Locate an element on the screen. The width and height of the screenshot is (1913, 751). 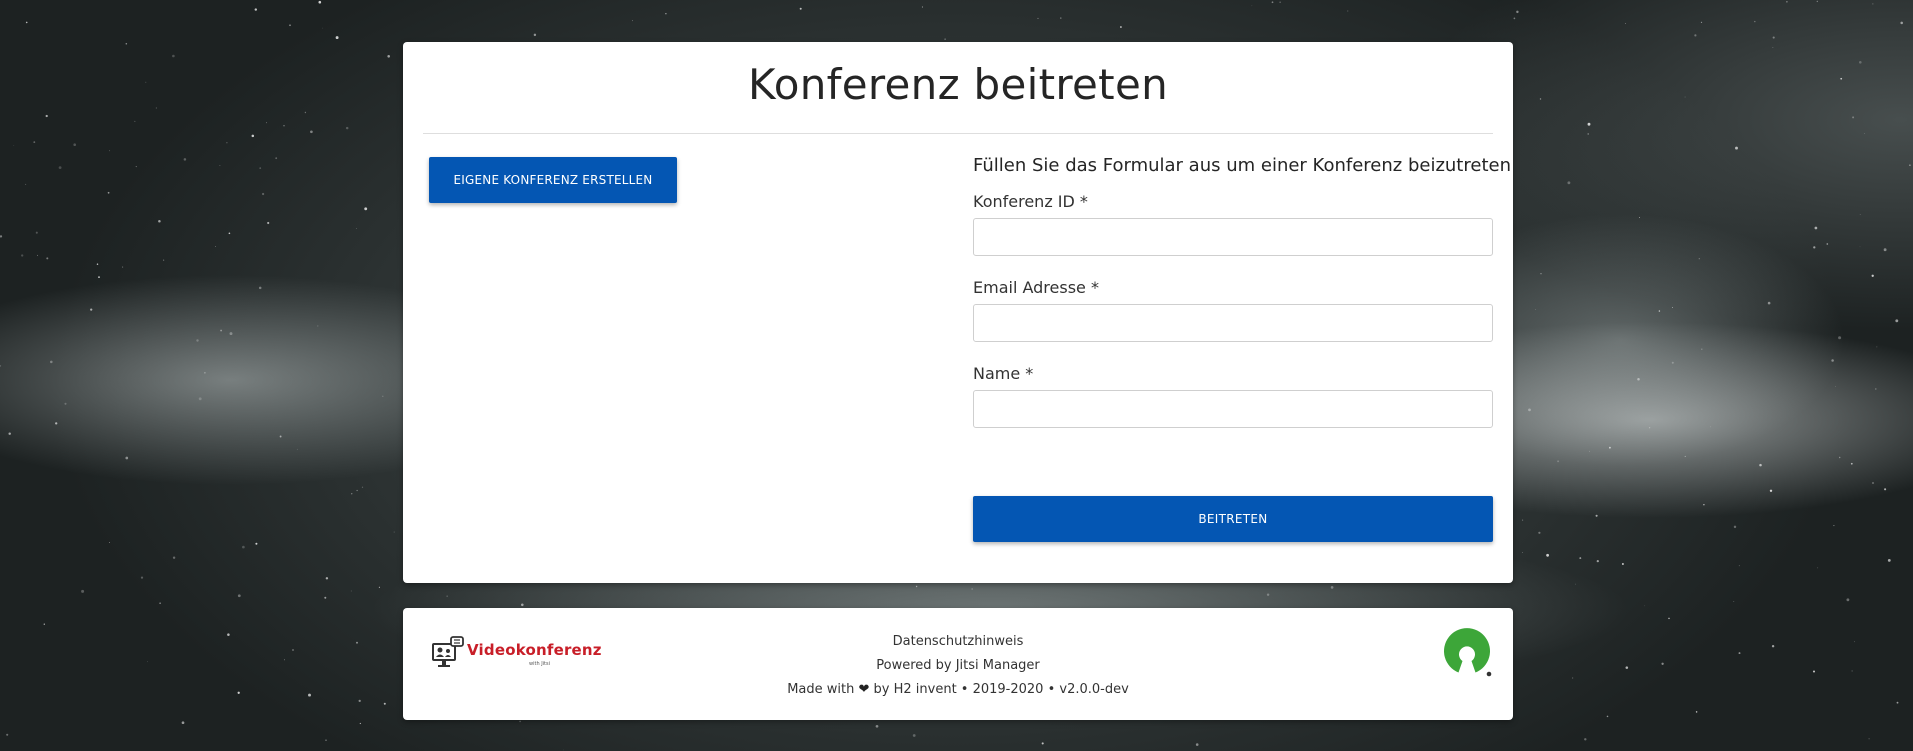
create-own-conference-button: EIGENE KONFERENZ ERSTELLEN is located at coordinates (553, 180).